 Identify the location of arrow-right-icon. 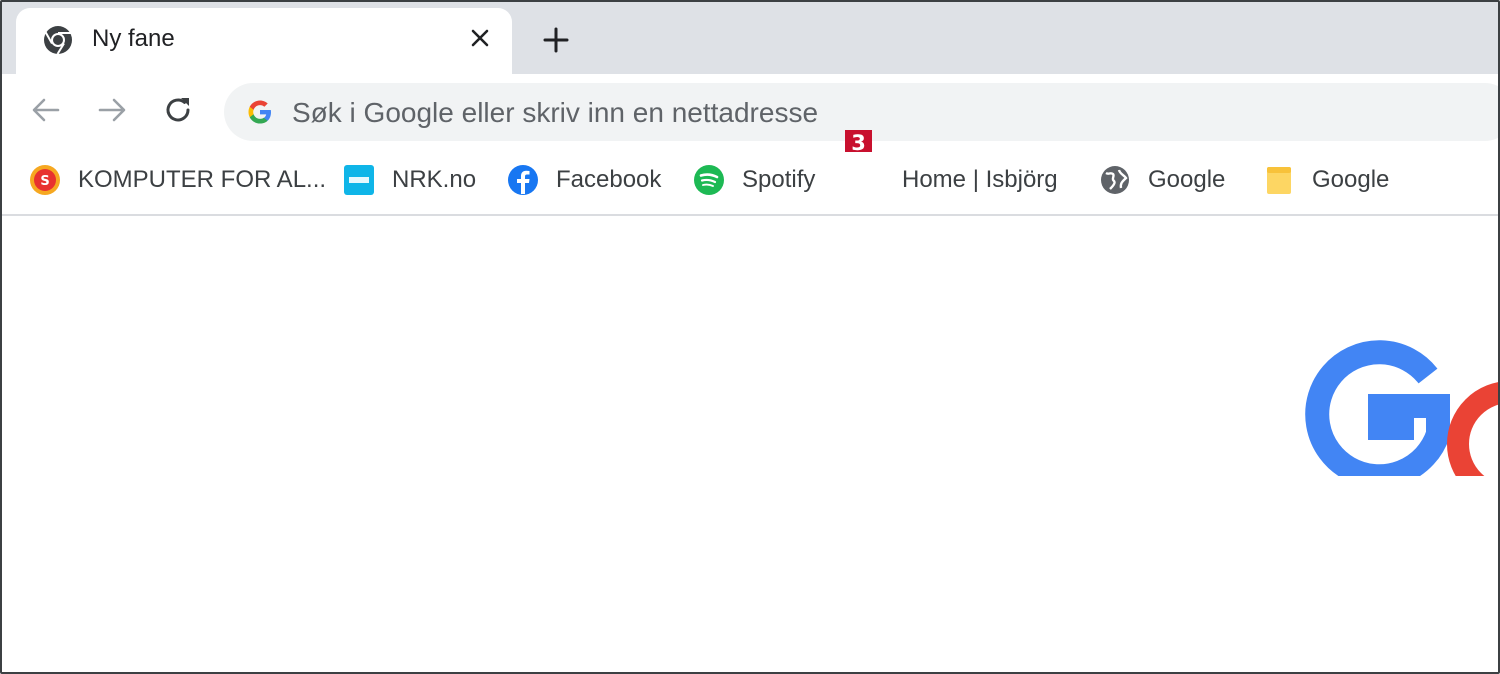
(112, 110).